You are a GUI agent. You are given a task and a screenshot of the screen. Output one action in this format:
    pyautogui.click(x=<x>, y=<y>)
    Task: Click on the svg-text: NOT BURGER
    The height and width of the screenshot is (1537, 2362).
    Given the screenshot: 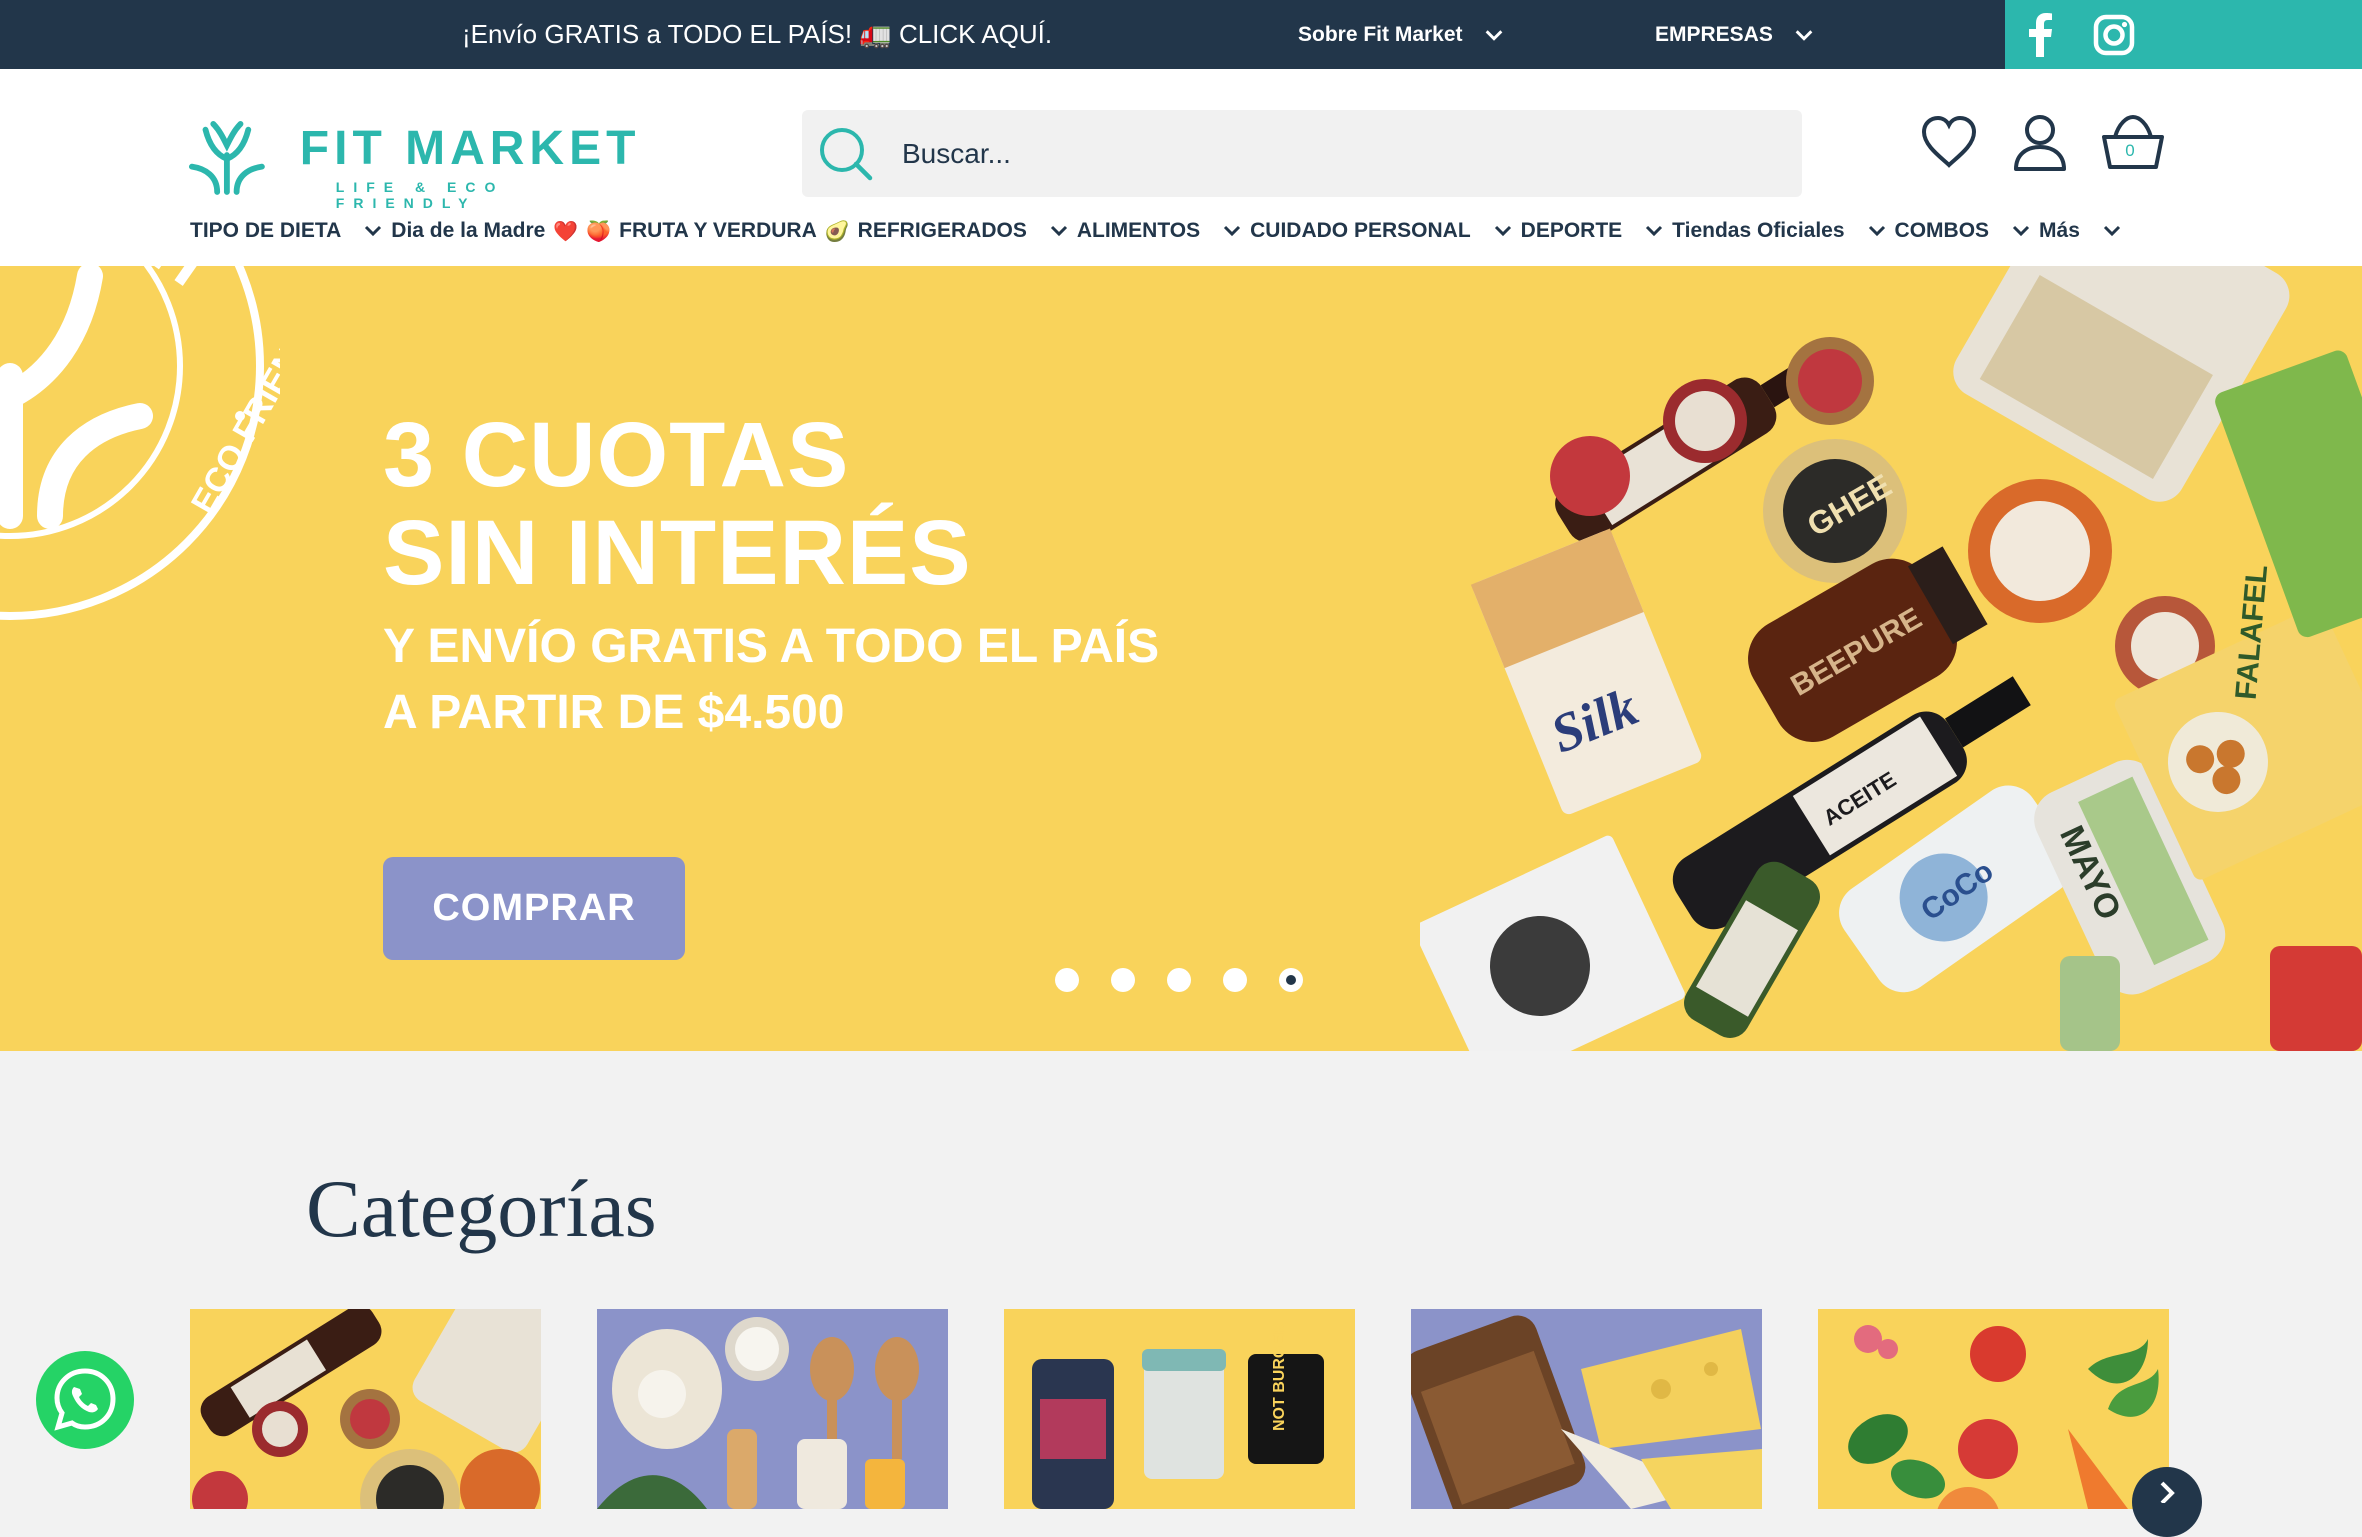 What is the action you would take?
    pyautogui.click(x=1279, y=1377)
    